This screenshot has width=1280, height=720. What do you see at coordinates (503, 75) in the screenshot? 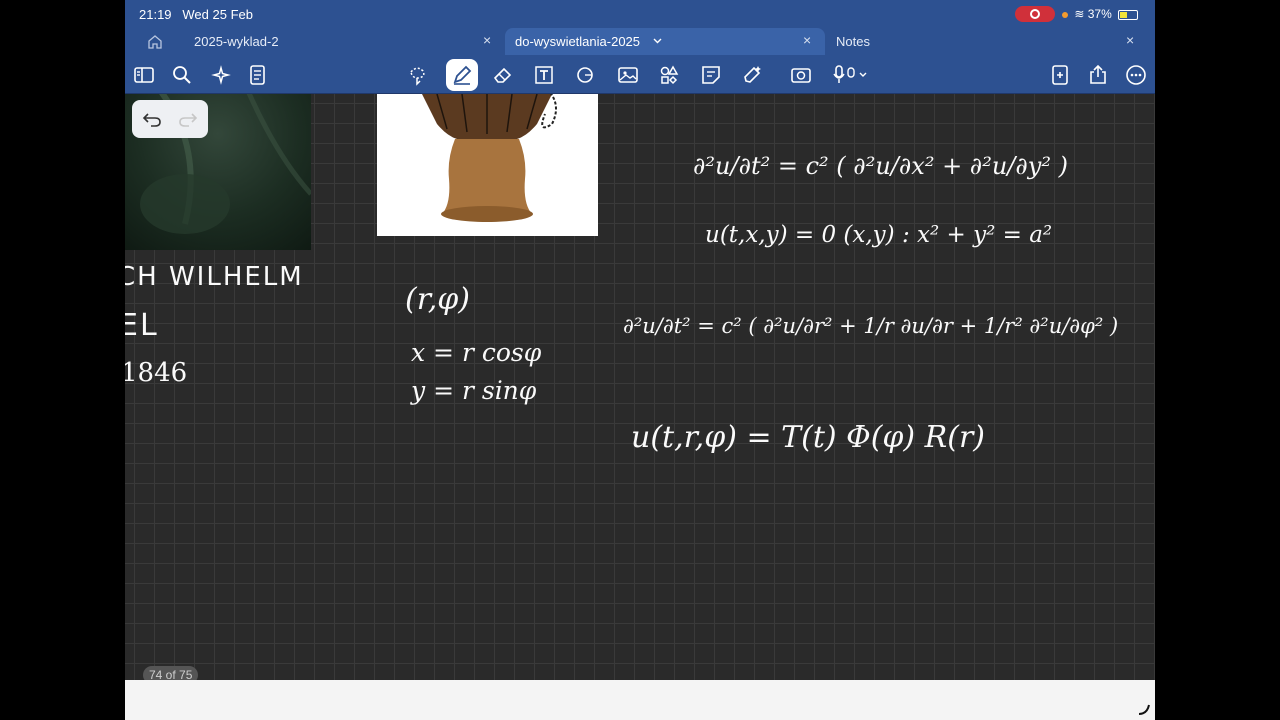
I see `eraser-icon` at bounding box center [503, 75].